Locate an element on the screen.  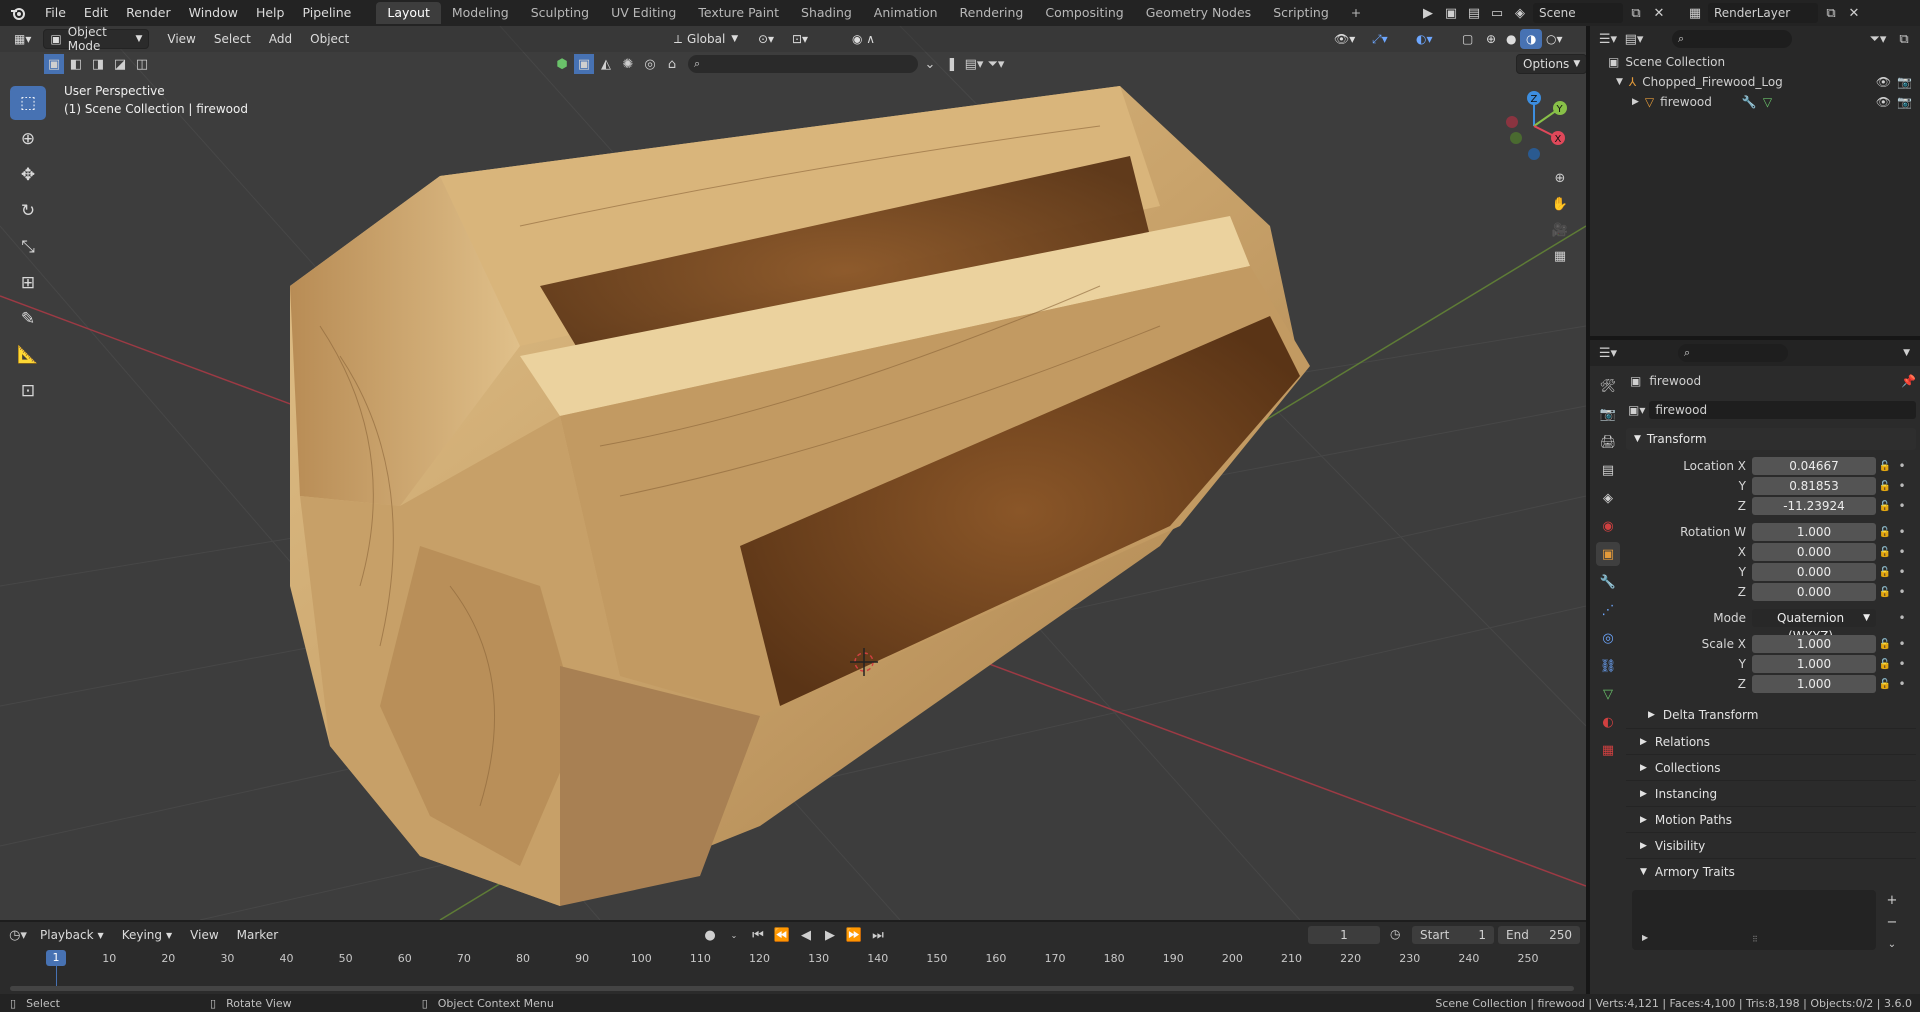
tool-tab-icon: 🛠 is located at coordinates (1608, 386).